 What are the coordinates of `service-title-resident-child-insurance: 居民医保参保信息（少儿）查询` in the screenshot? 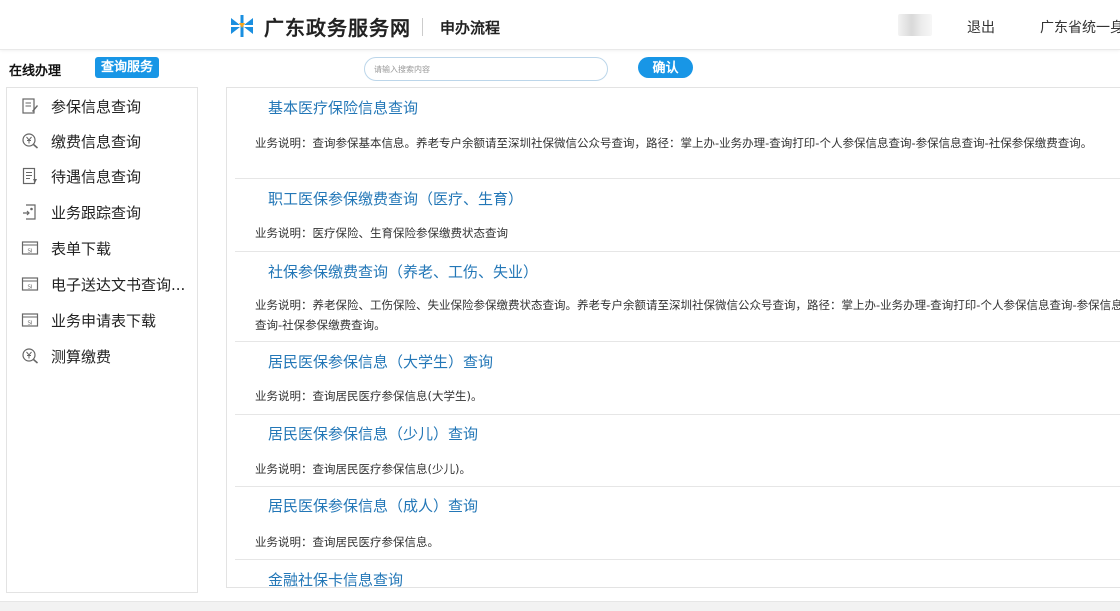 It's located at (373, 433).